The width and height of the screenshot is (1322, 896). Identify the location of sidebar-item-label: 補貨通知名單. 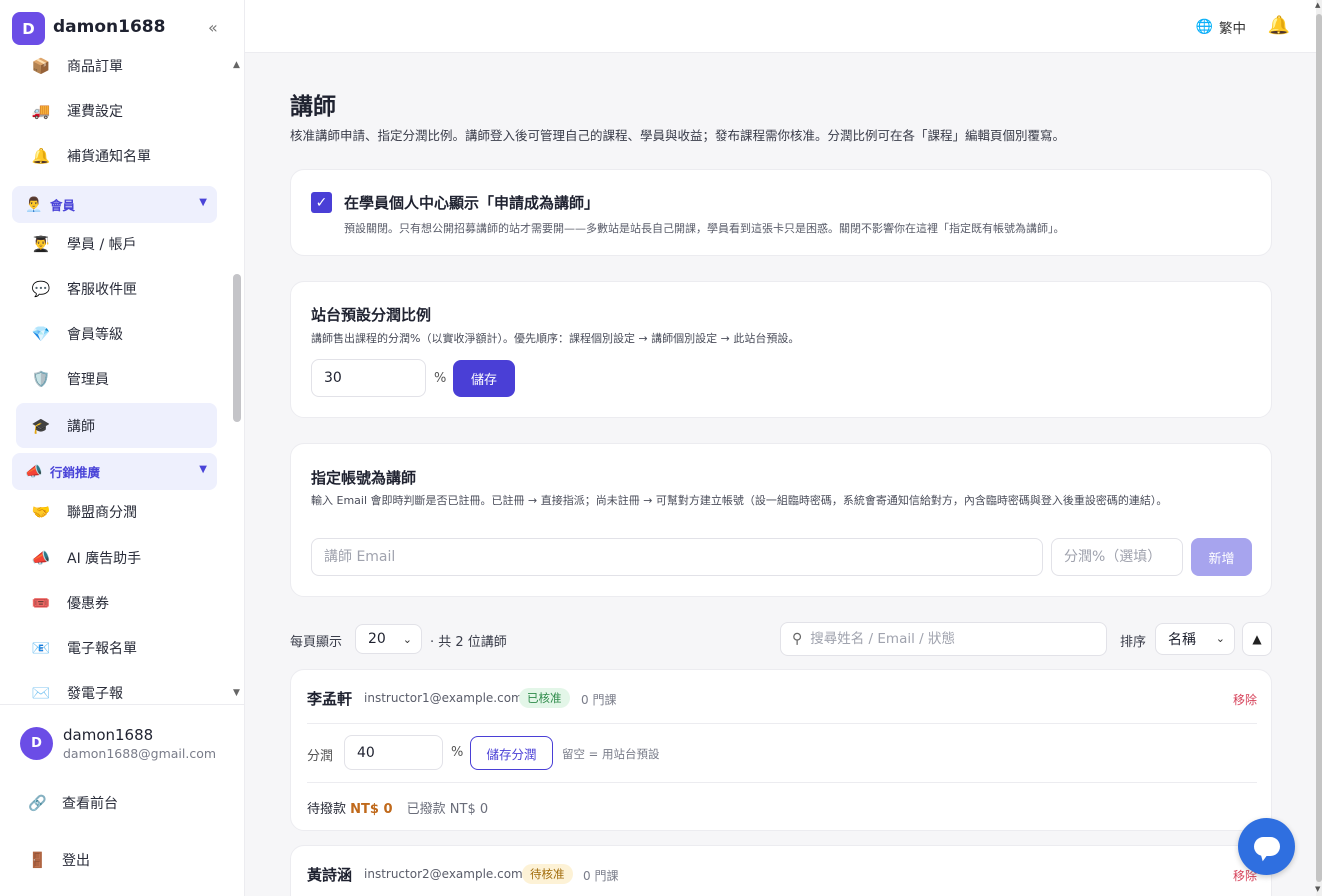
(109, 157).